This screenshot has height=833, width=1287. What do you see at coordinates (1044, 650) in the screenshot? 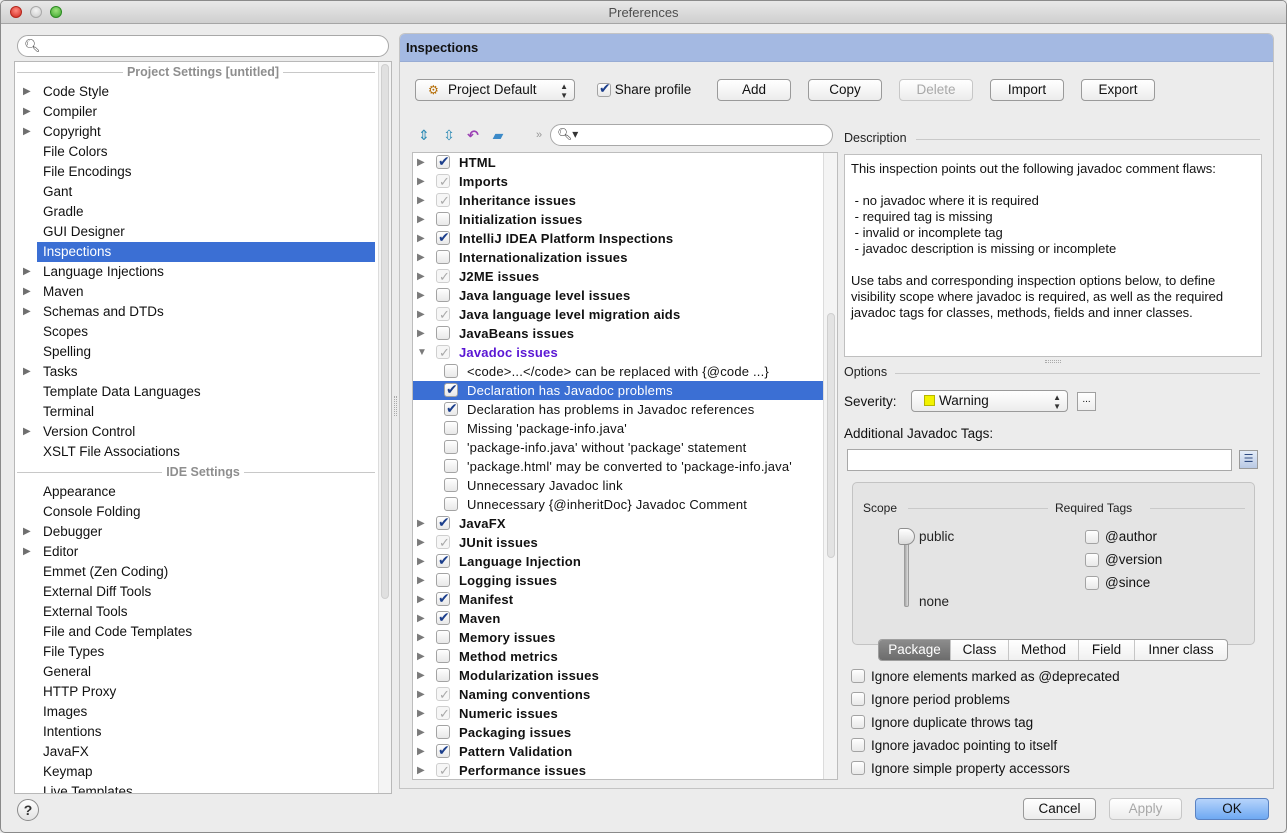
I see `tab-method: Method` at bounding box center [1044, 650].